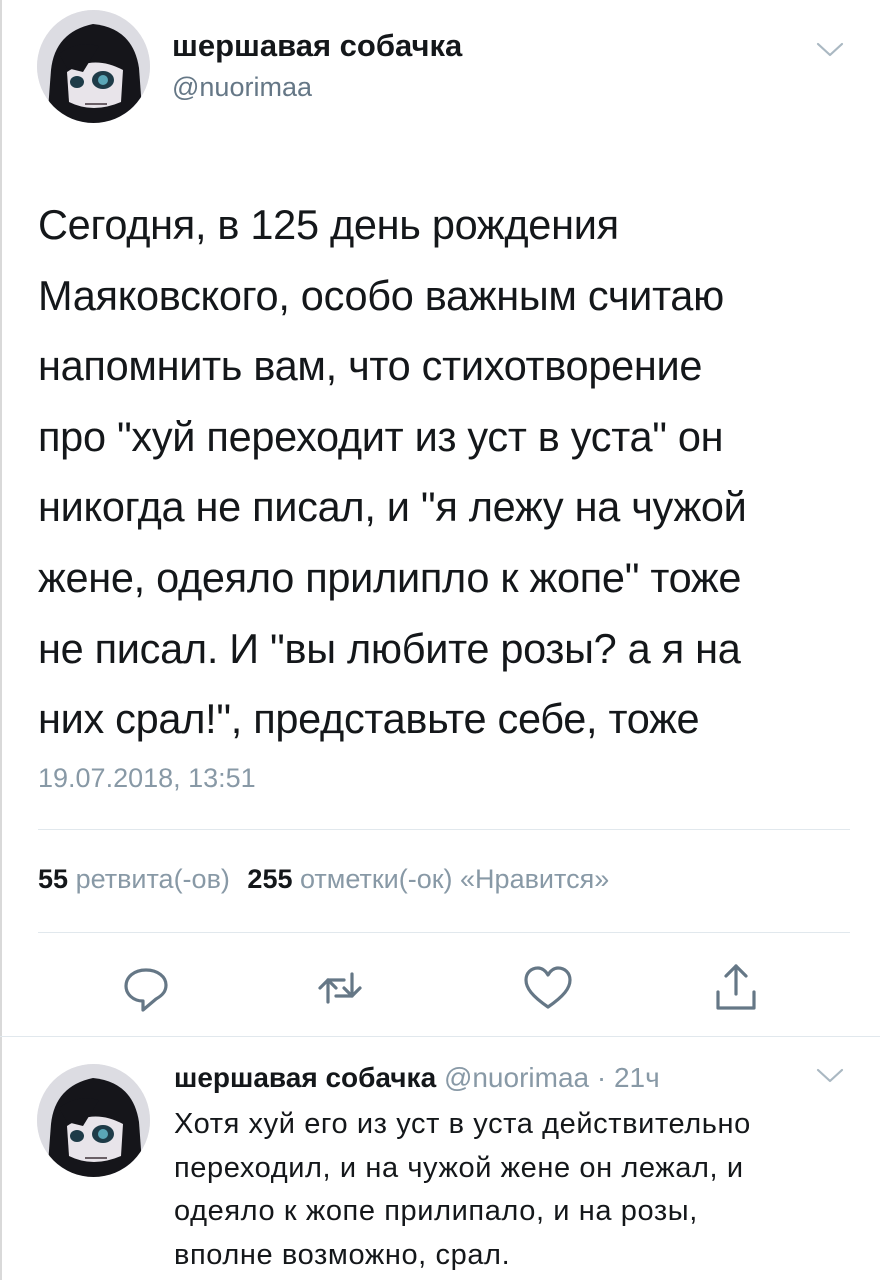 This screenshot has width=880, height=1280. What do you see at coordinates (390, 577) in the screenshot?
I see `tweet-text-line: жене, одеяло прилипло к жопе" тоже` at bounding box center [390, 577].